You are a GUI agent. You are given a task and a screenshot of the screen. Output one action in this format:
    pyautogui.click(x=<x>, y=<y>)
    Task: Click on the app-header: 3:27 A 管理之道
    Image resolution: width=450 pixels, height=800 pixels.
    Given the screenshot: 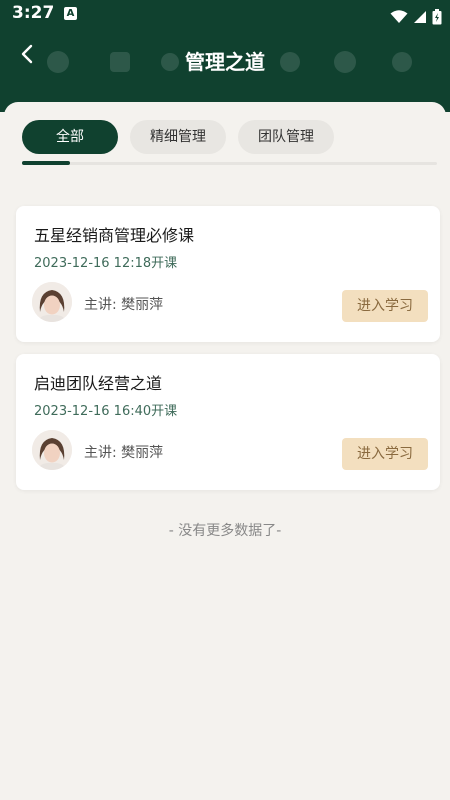 What is the action you would take?
    pyautogui.click(x=225, y=56)
    